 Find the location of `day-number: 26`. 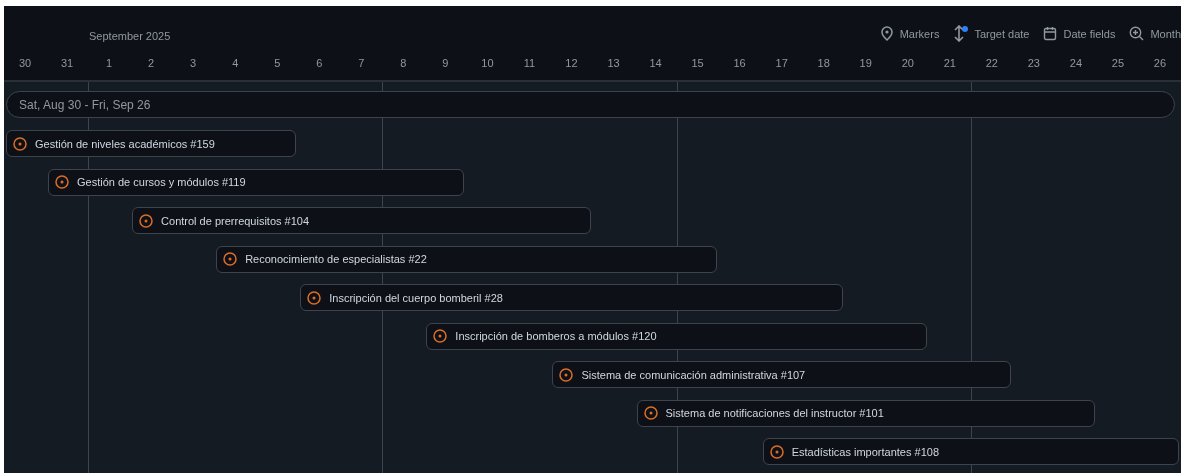

day-number: 26 is located at coordinates (1160, 63).